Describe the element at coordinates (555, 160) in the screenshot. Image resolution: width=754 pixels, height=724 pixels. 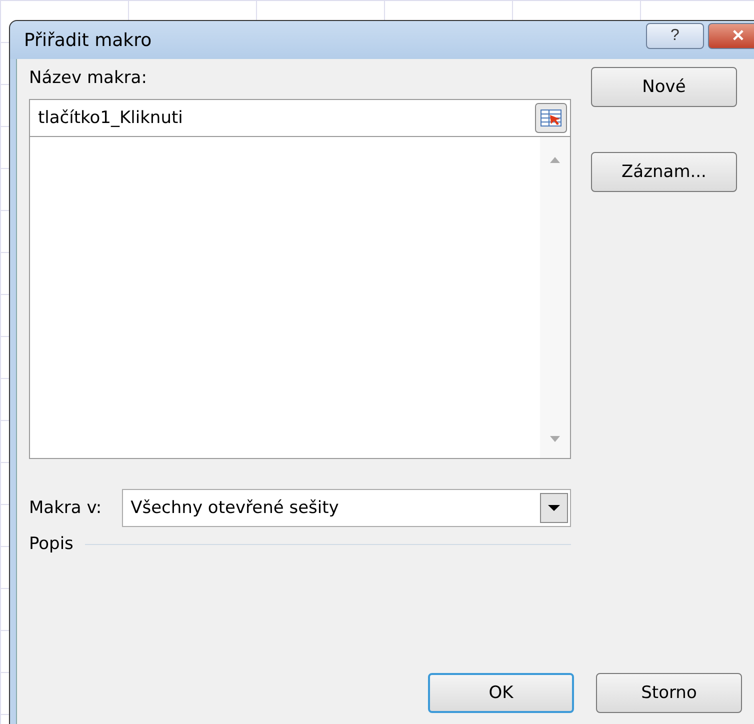
I see `scroll-up-icon` at that location.